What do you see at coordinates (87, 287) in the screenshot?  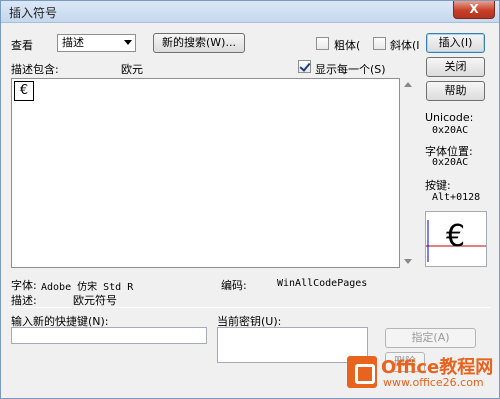 I see `font-value: Adobe 仿宋 Std R` at bounding box center [87, 287].